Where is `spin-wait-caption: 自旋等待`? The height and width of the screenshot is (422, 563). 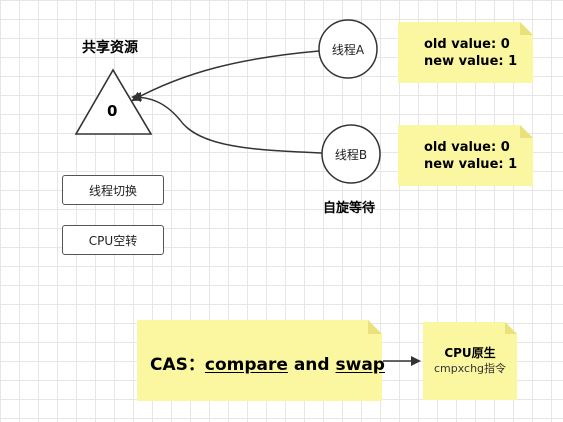
spin-wait-caption: 自旋等待 is located at coordinates (349, 208).